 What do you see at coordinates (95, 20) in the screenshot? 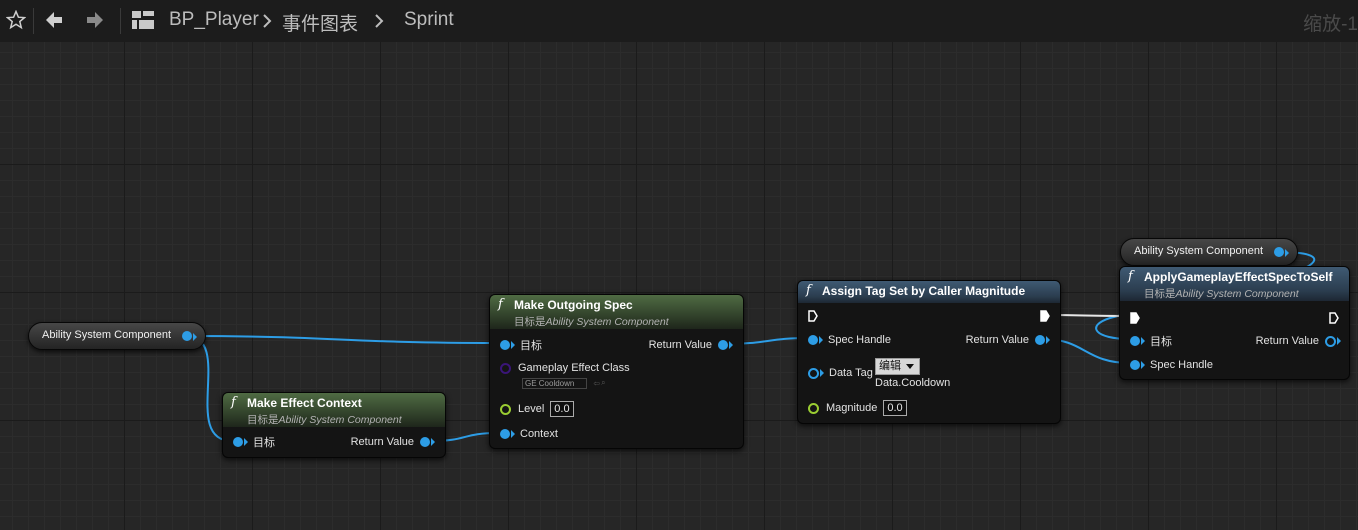
I see `arrow-right-icon` at bounding box center [95, 20].